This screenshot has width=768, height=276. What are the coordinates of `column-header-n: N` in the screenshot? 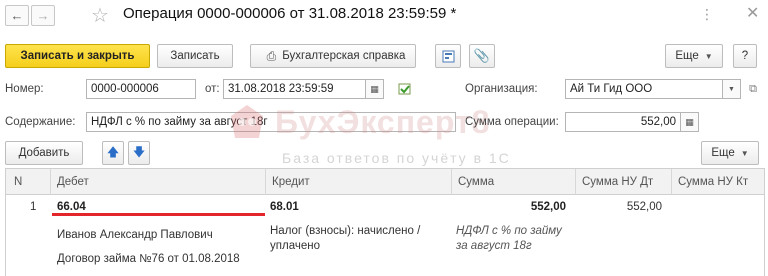 It's located at (28, 182).